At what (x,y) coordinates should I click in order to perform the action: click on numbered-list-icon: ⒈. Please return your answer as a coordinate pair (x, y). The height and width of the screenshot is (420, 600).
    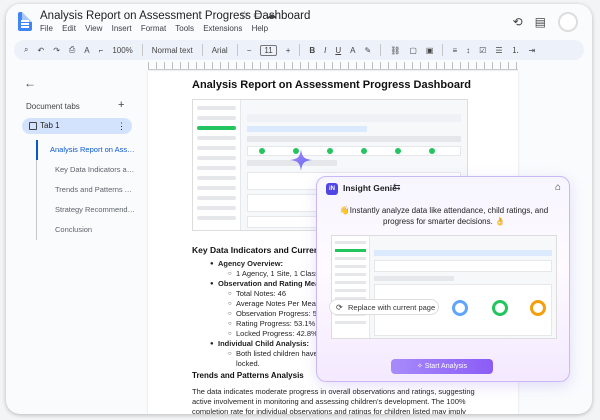
    Looking at the image, I should click on (516, 50).